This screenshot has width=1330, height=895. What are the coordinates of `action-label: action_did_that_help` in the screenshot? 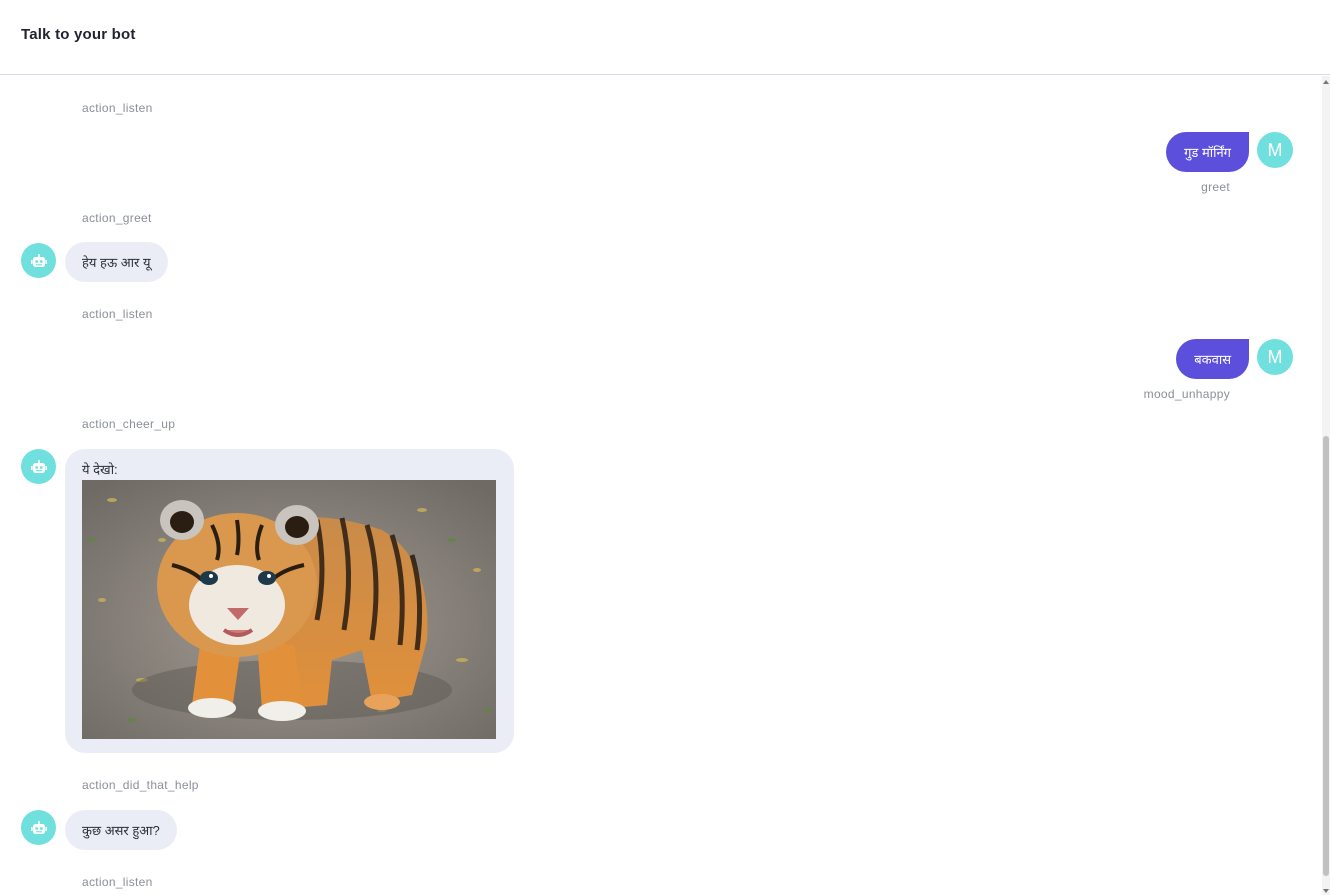 It's located at (140, 785).